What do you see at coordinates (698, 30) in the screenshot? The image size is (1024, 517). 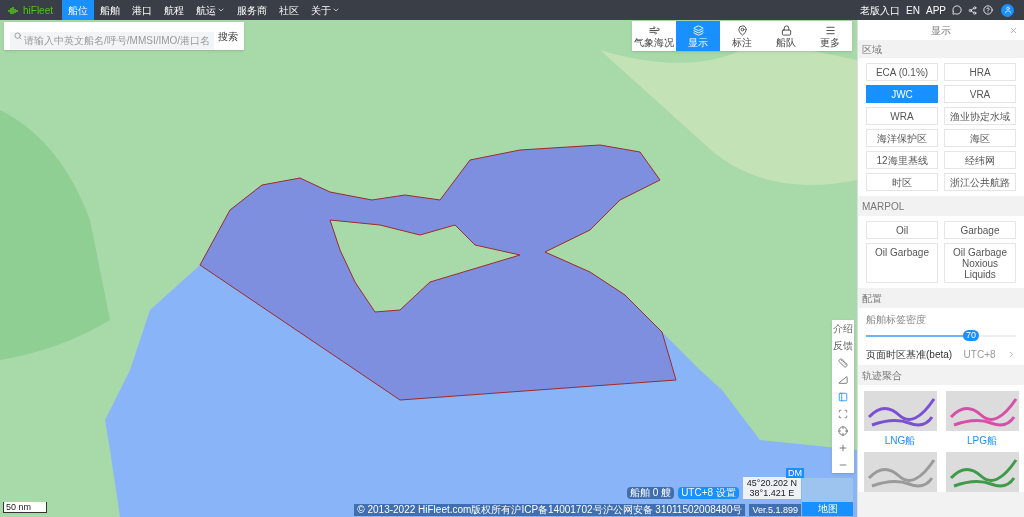 I see `layers-icon` at bounding box center [698, 30].